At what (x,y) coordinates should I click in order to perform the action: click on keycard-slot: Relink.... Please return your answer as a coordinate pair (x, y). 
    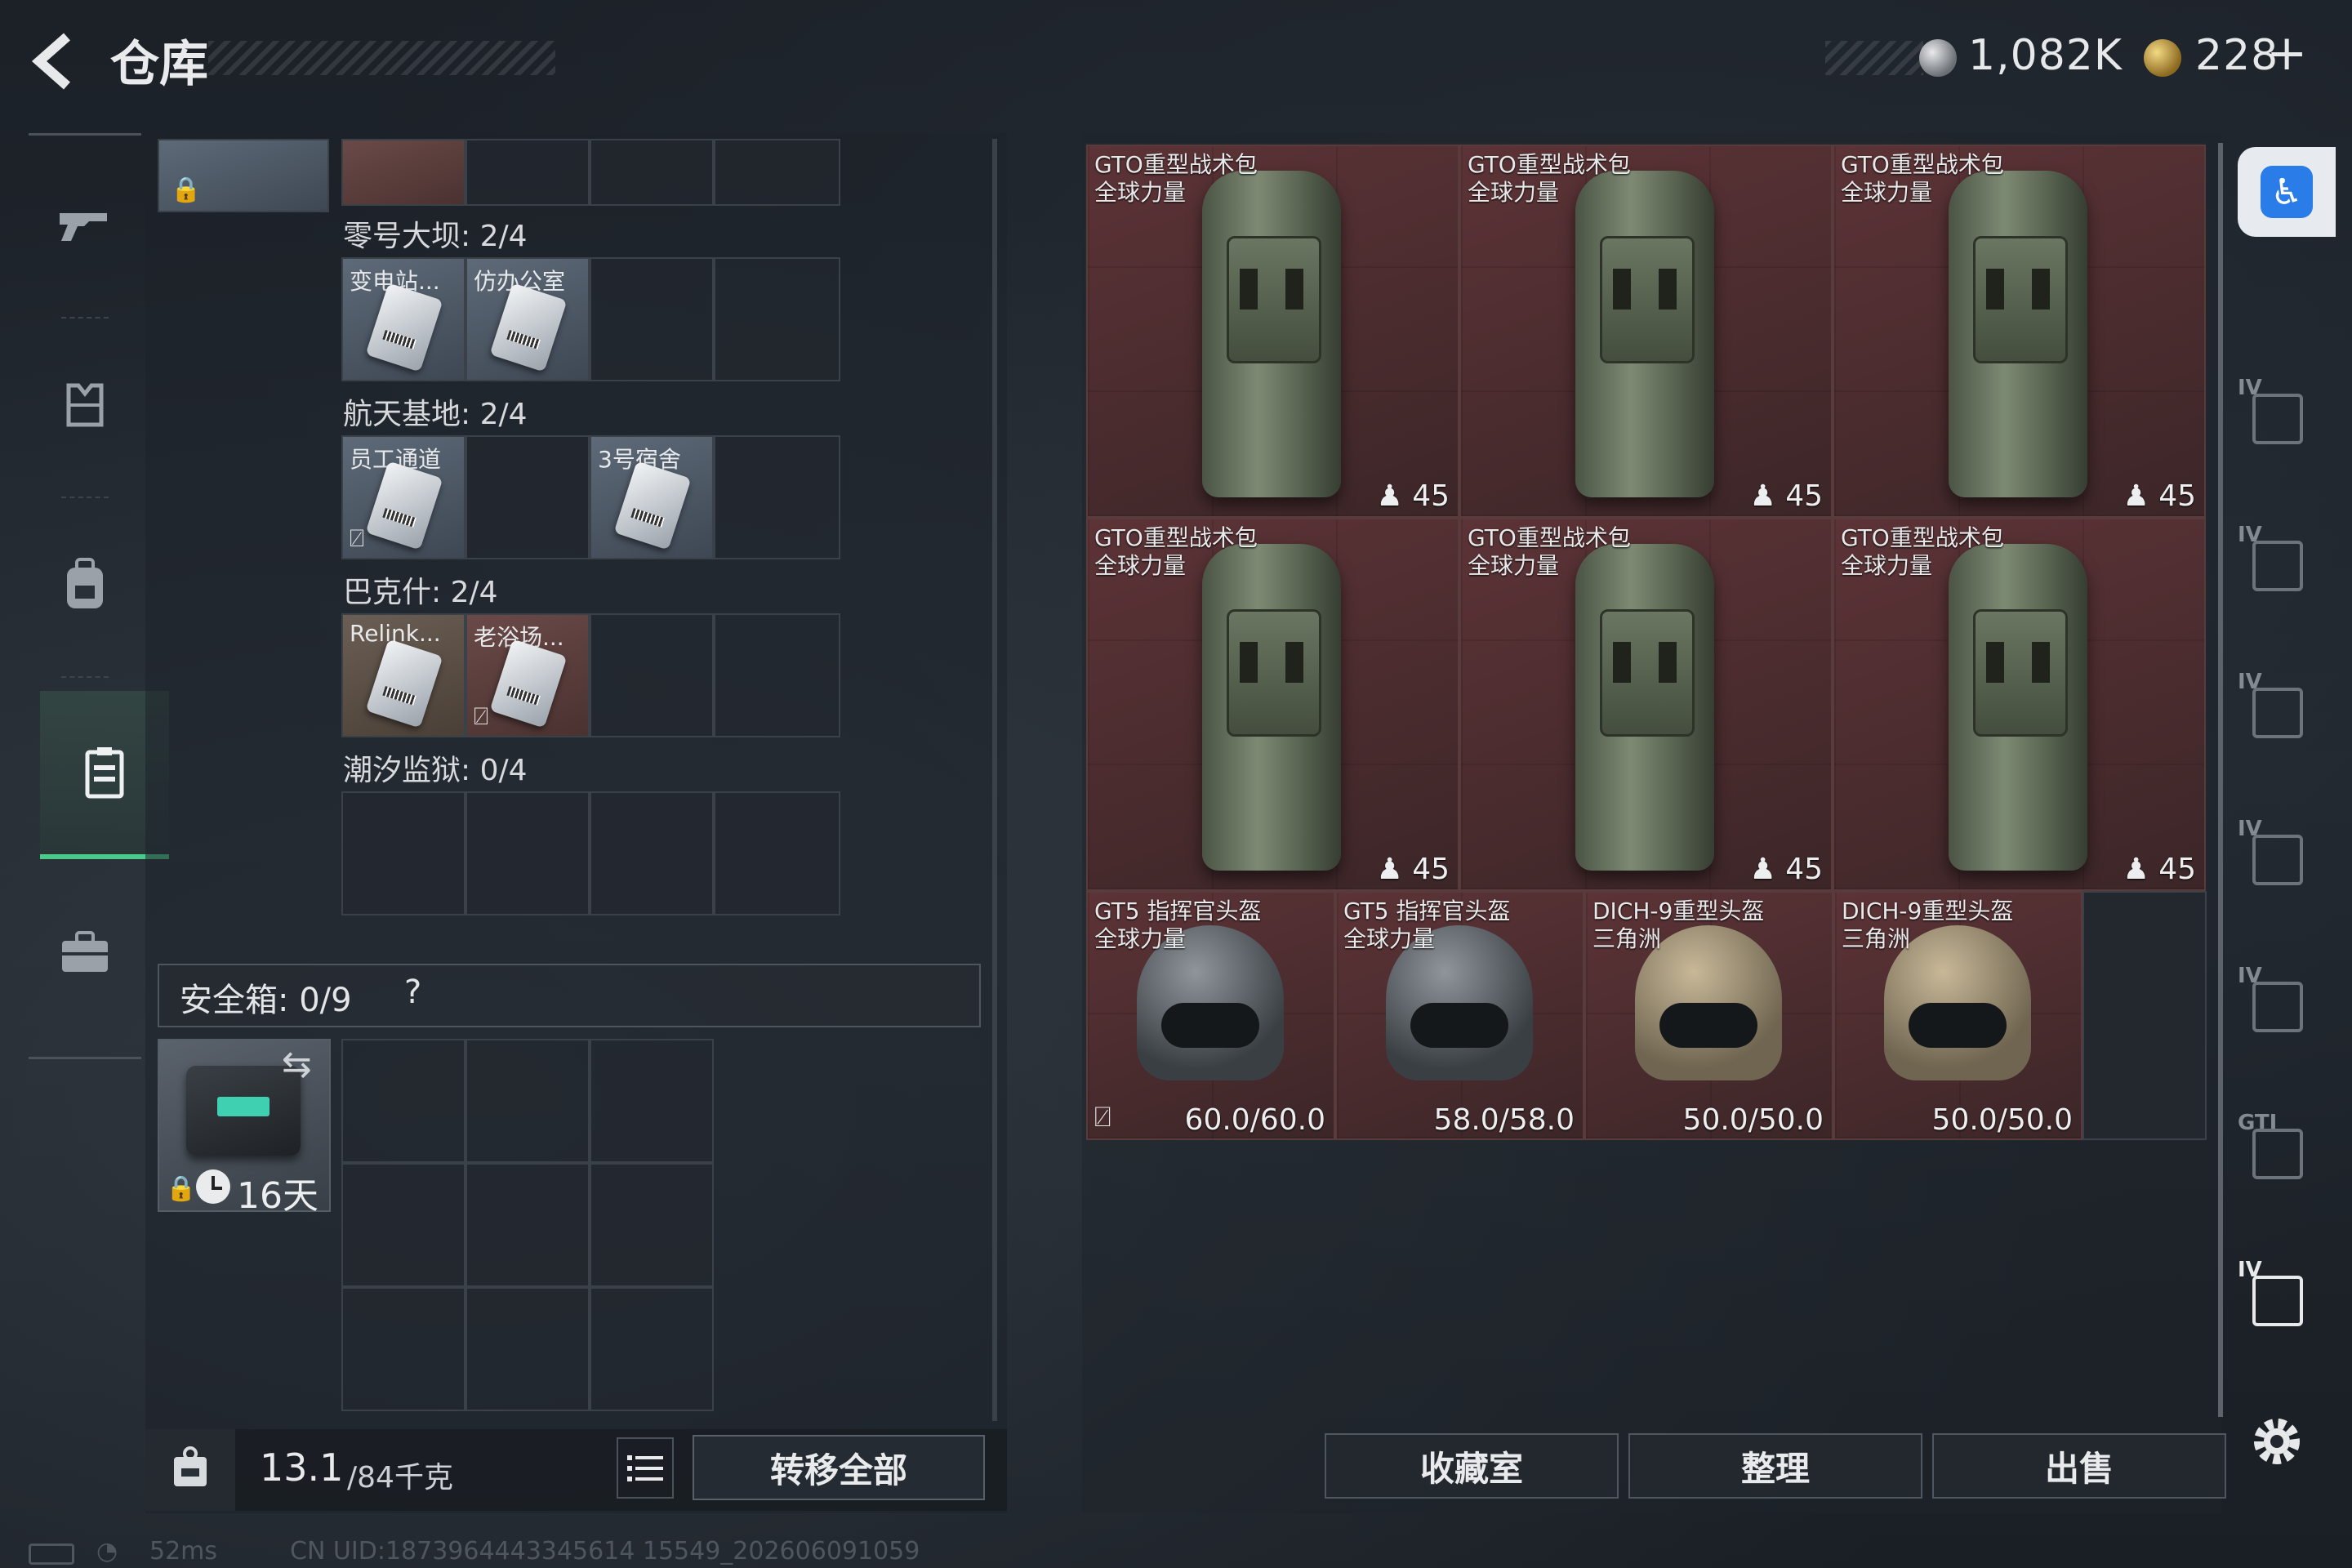
    Looking at the image, I should click on (403, 675).